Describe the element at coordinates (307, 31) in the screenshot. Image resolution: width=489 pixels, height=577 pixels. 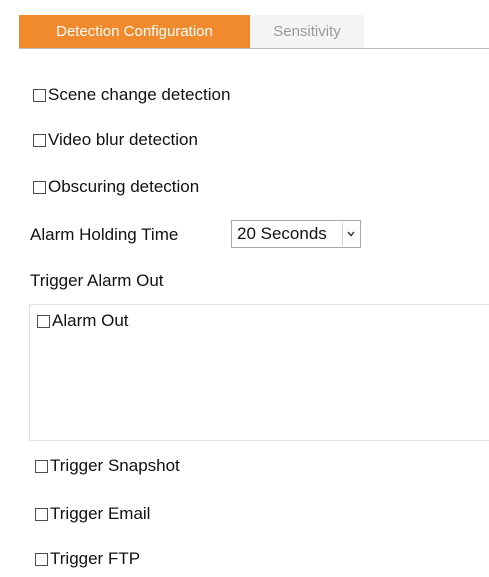
I see `tab-sensitivity: Sensitivity` at that location.